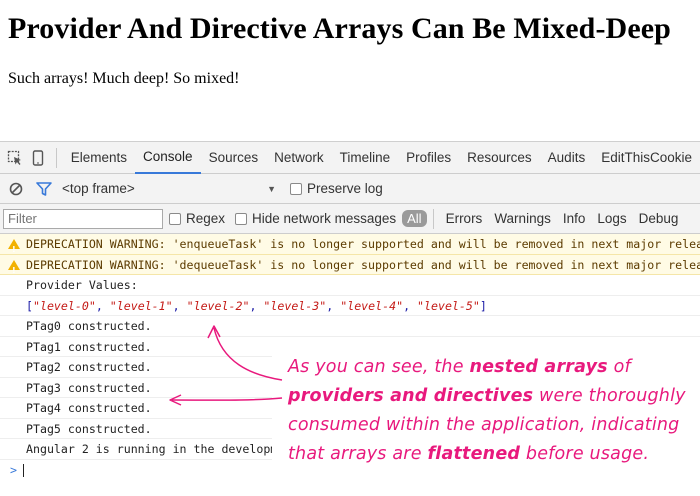  I want to click on clear-console-icon, so click(16, 189).